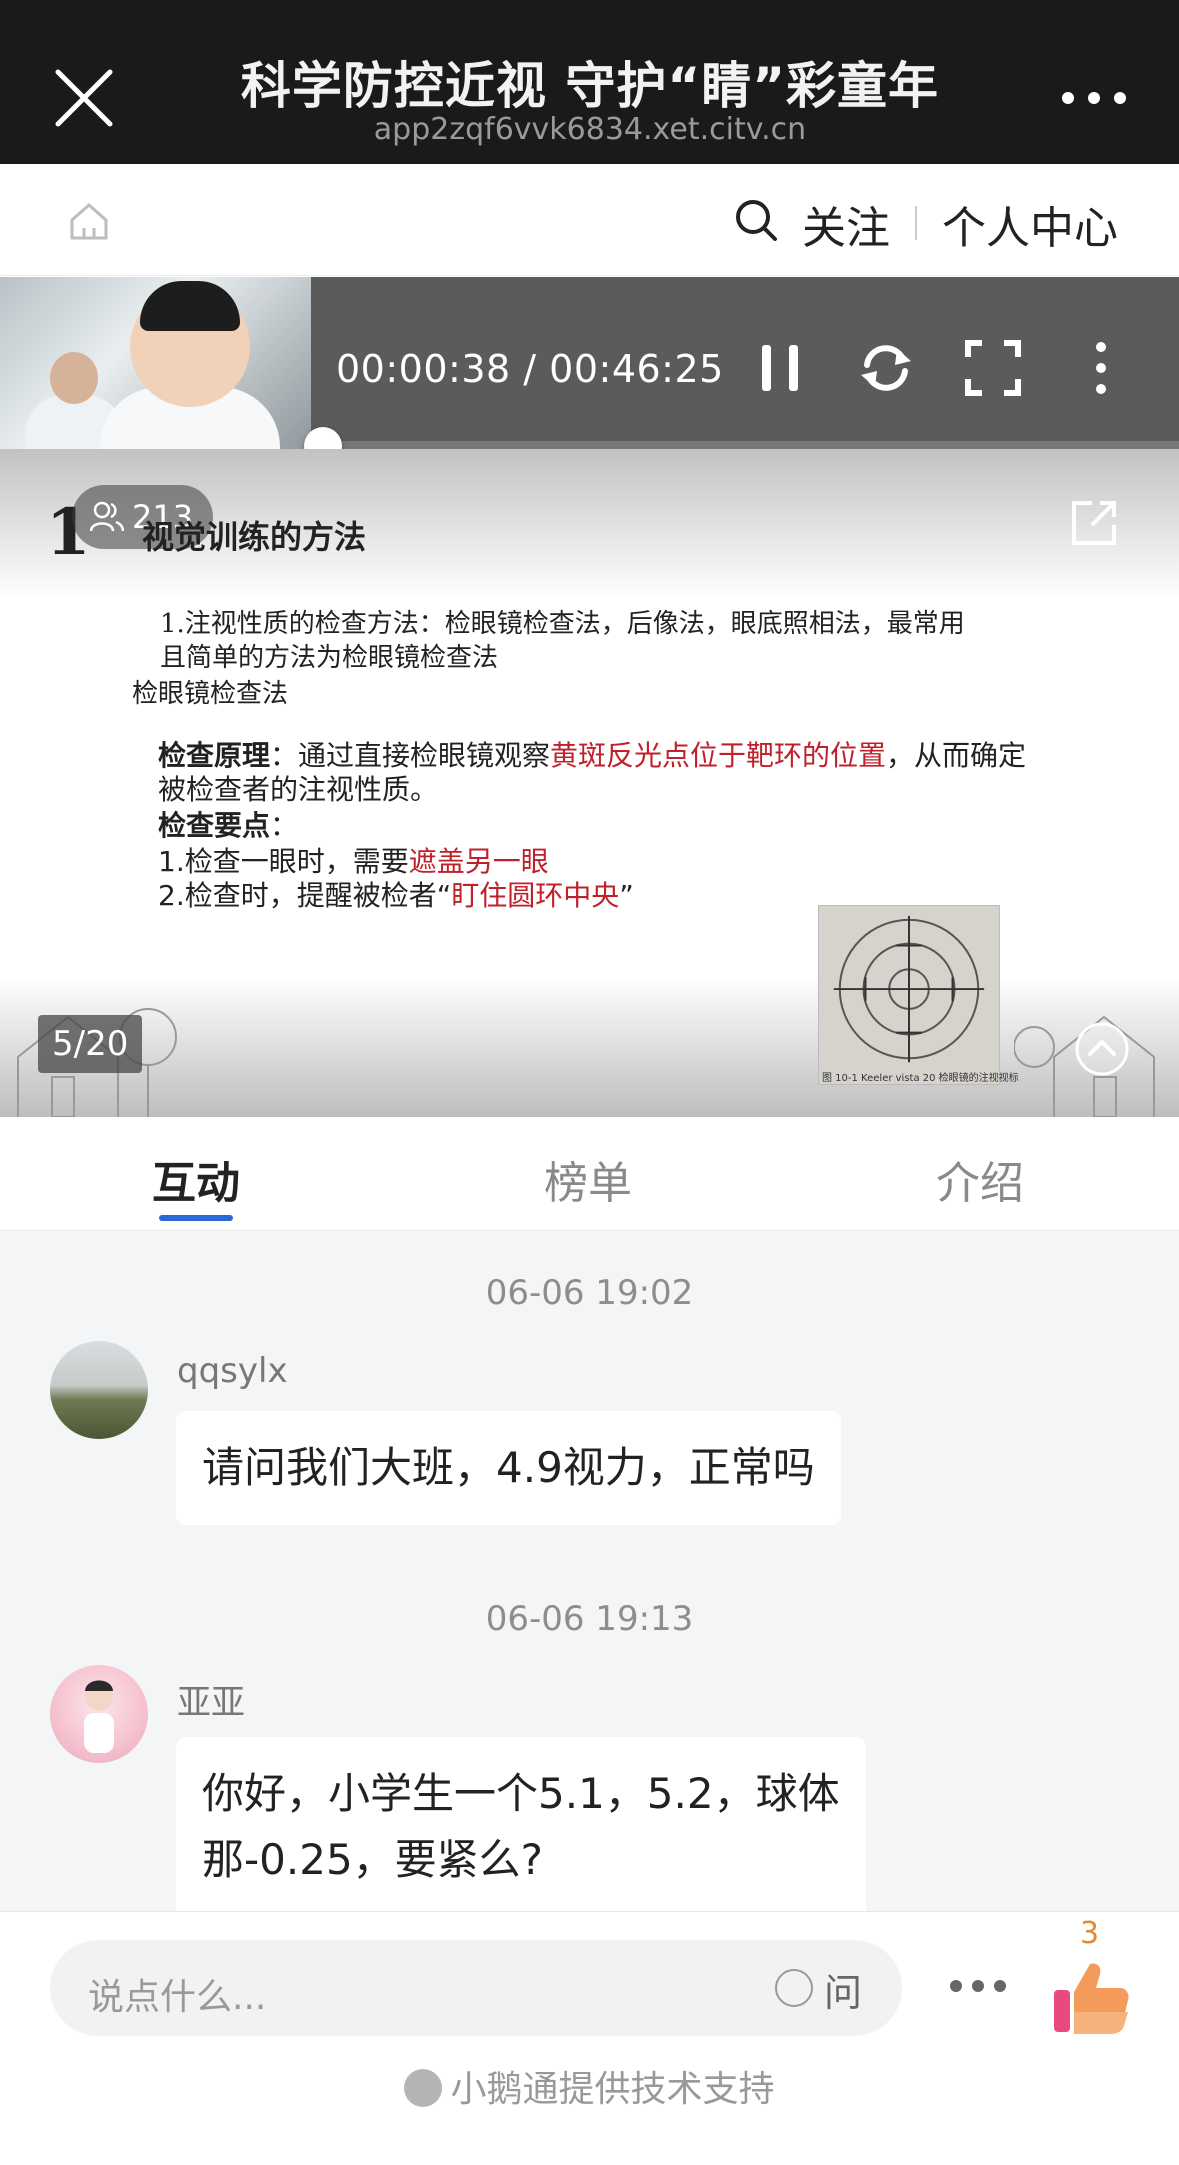 The width and height of the screenshot is (1179, 2165). I want to click on ask-question-label: 问, so click(843, 1989).